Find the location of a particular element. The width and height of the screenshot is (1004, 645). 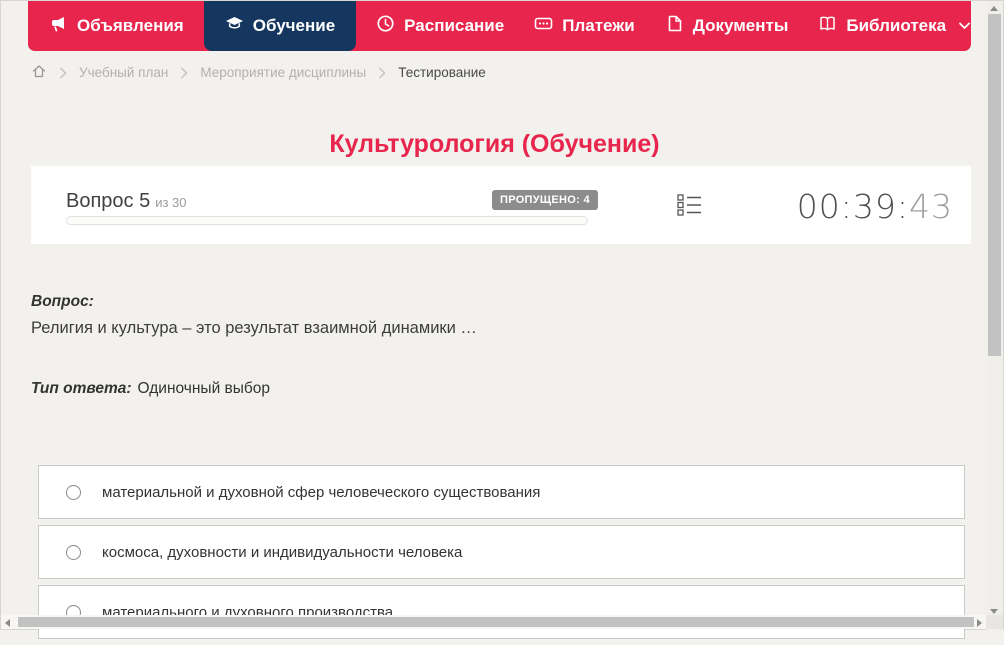

vertical-scrollbar-thumb is located at coordinates (994, 185).